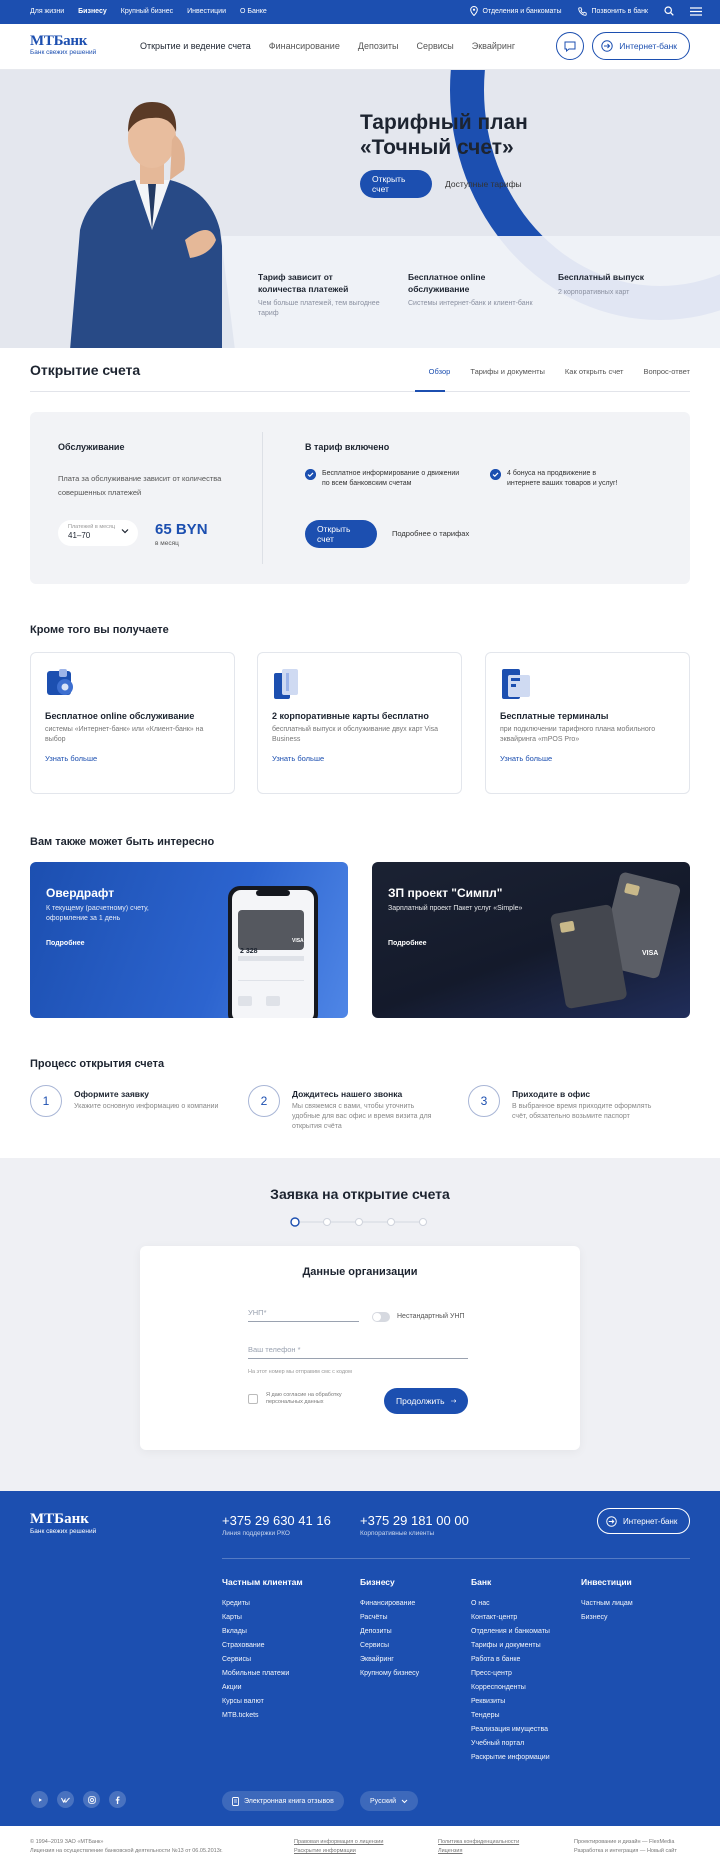 The width and height of the screenshot is (720, 1876). Describe the element at coordinates (493, 46) in the screenshot. I see `nav-item-acquiring: Эквайринг` at that location.